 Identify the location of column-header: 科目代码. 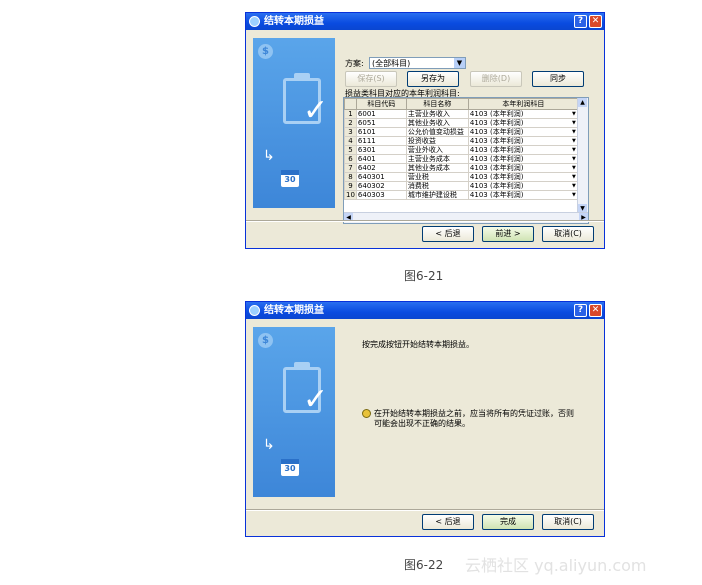
(381, 104).